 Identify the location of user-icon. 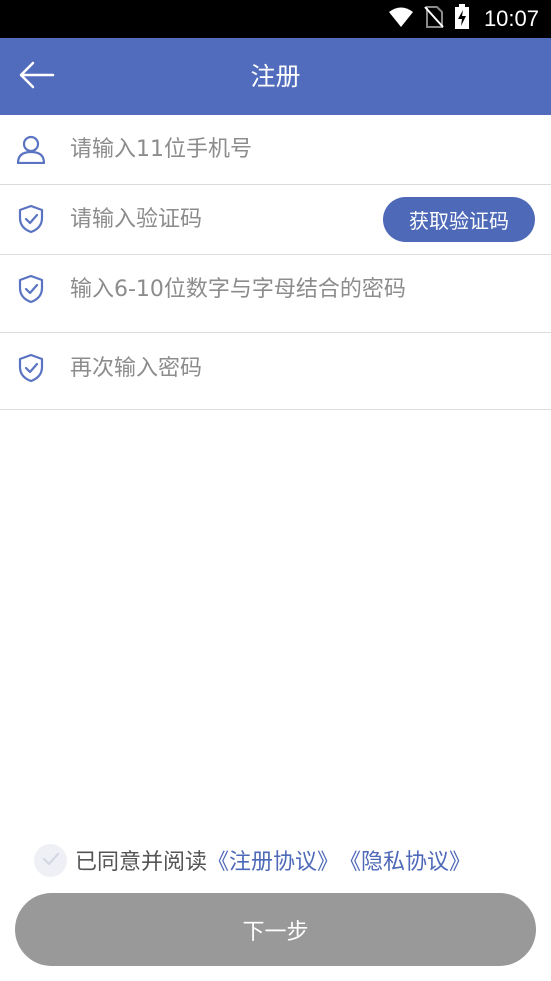
(31, 149).